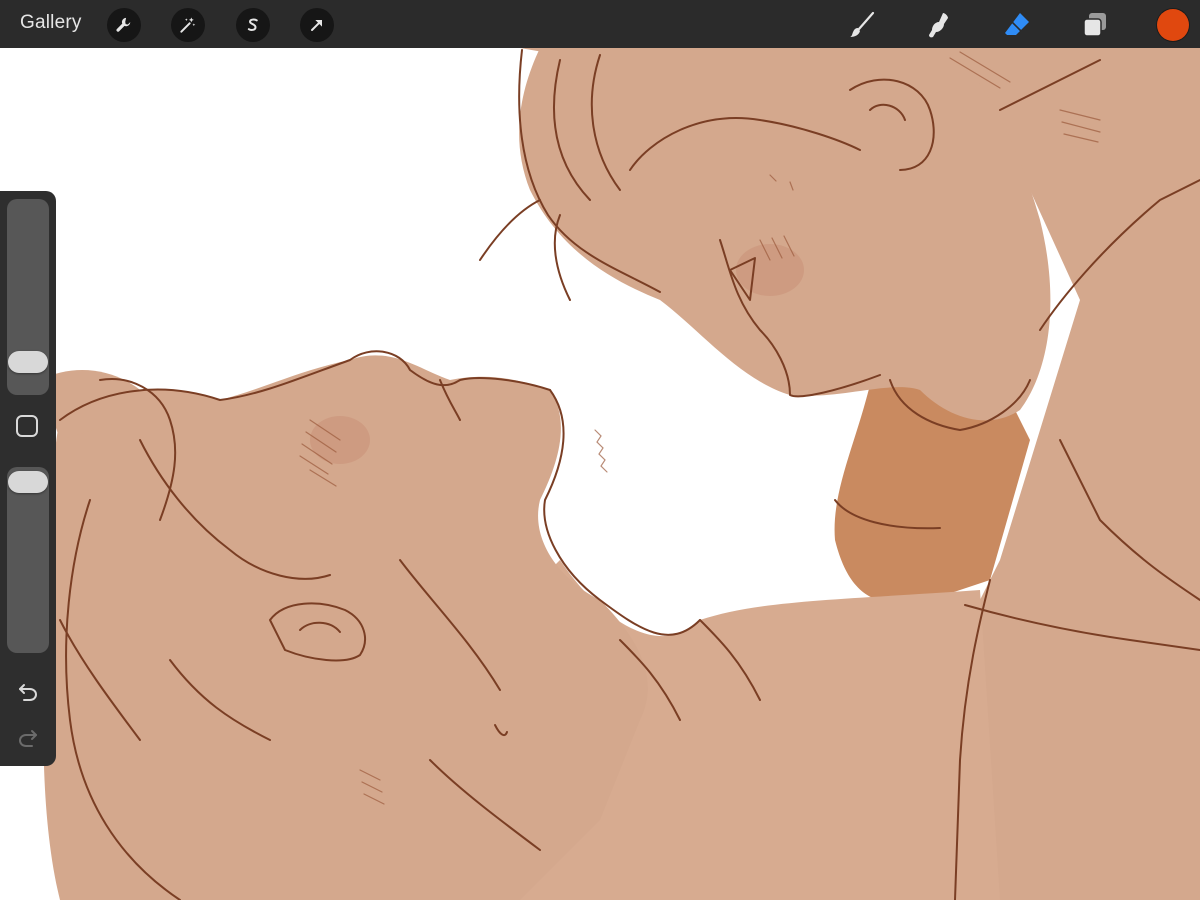 Image resolution: width=1200 pixels, height=900 pixels. Describe the element at coordinates (28, 362) in the screenshot. I see `brush-size-thumb` at that location.